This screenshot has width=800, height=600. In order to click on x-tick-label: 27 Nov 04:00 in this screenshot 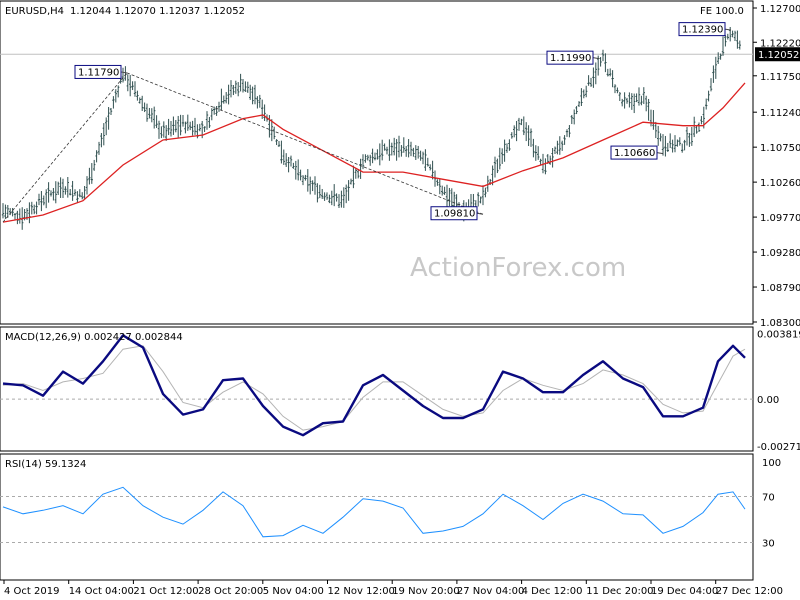, I will do `click(490, 591)`.